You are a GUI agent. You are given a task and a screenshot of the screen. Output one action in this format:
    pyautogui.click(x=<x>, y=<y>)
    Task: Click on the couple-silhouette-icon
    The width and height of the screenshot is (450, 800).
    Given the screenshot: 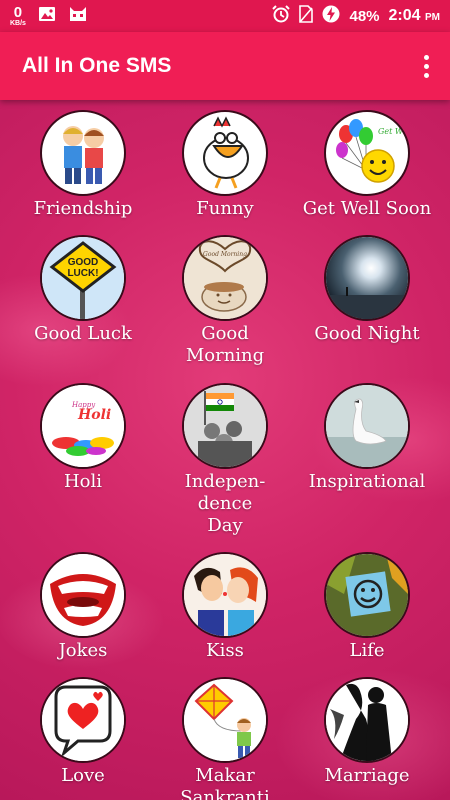 What is the action you would take?
    pyautogui.click(x=367, y=720)
    